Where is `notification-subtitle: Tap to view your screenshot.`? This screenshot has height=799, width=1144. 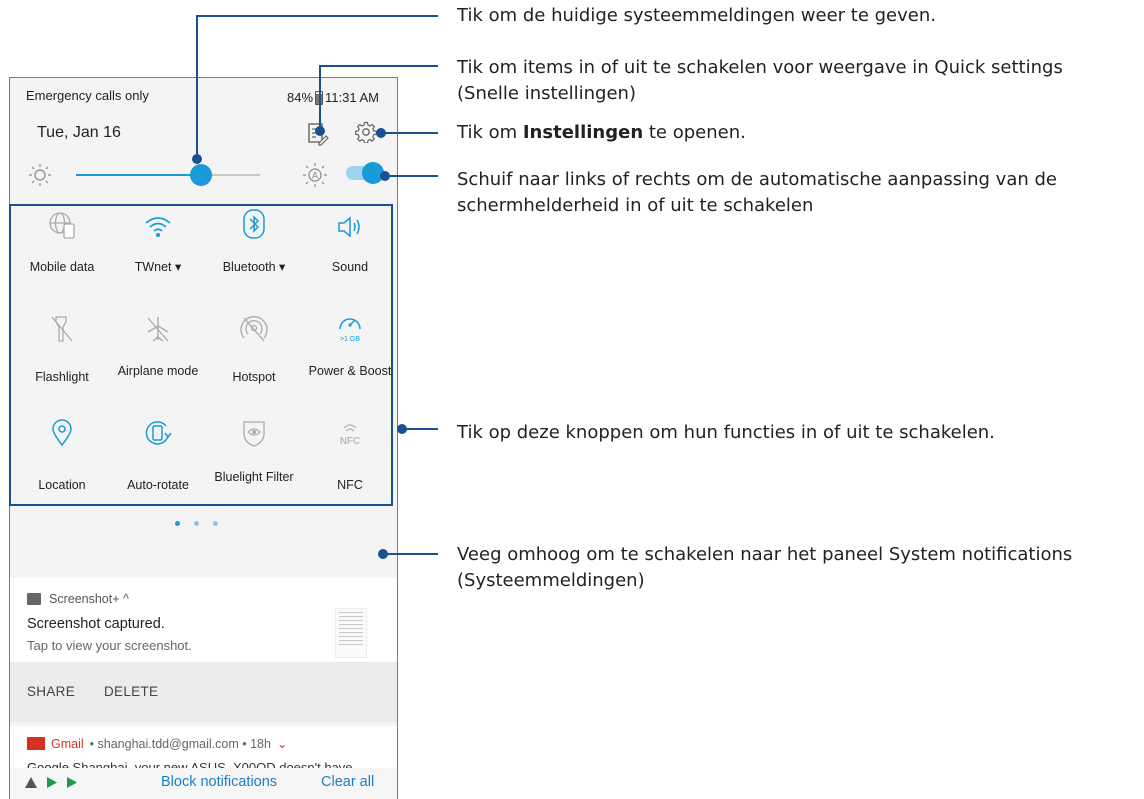
notification-subtitle: Tap to view your screenshot. is located at coordinates (109, 645).